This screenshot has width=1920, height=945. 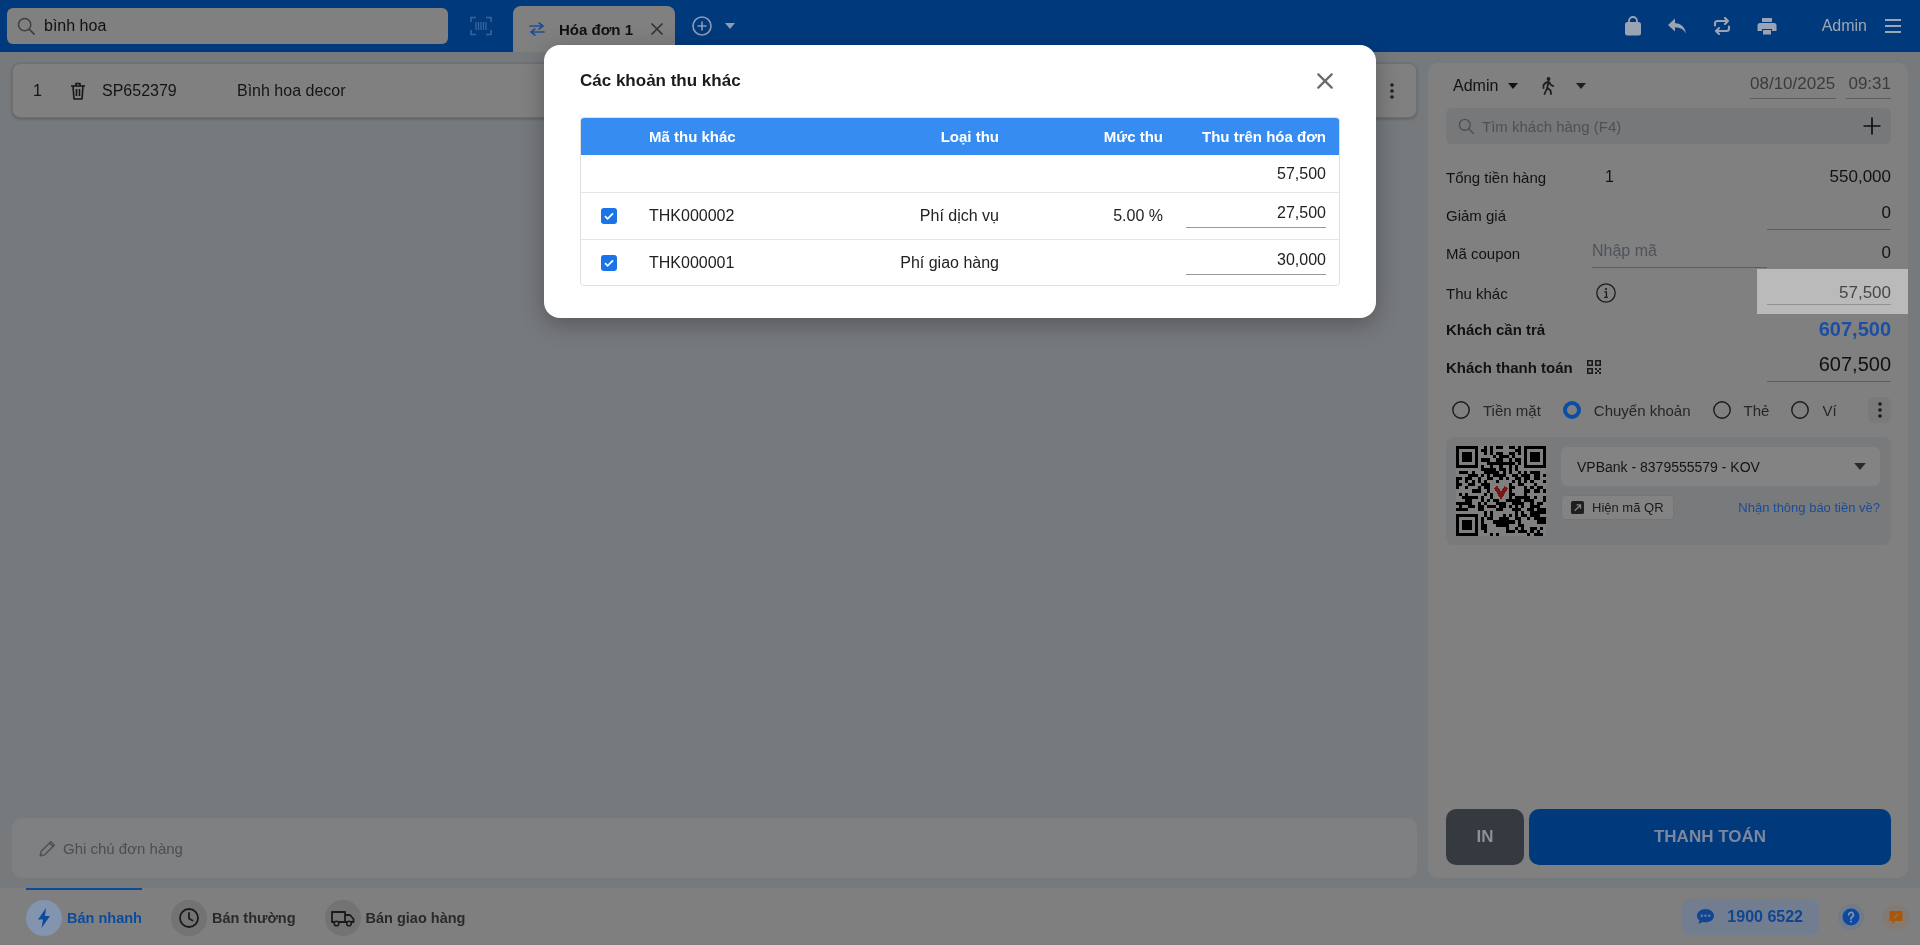 What do you see at coordinates (950, 262) in the screenshot?
I see `table-cell-text: Phí giao hàng` at bounding box center [950, 262].